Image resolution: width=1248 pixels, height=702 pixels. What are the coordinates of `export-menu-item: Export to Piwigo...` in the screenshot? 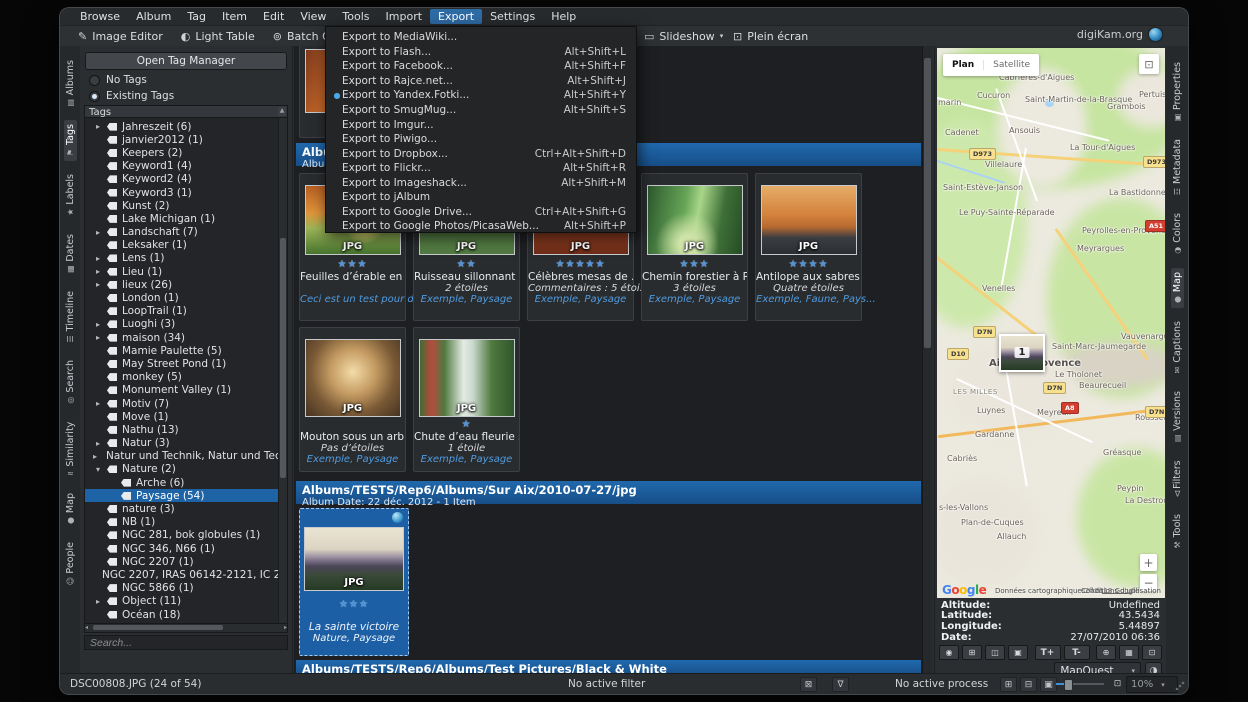 It's located at (481, 139).